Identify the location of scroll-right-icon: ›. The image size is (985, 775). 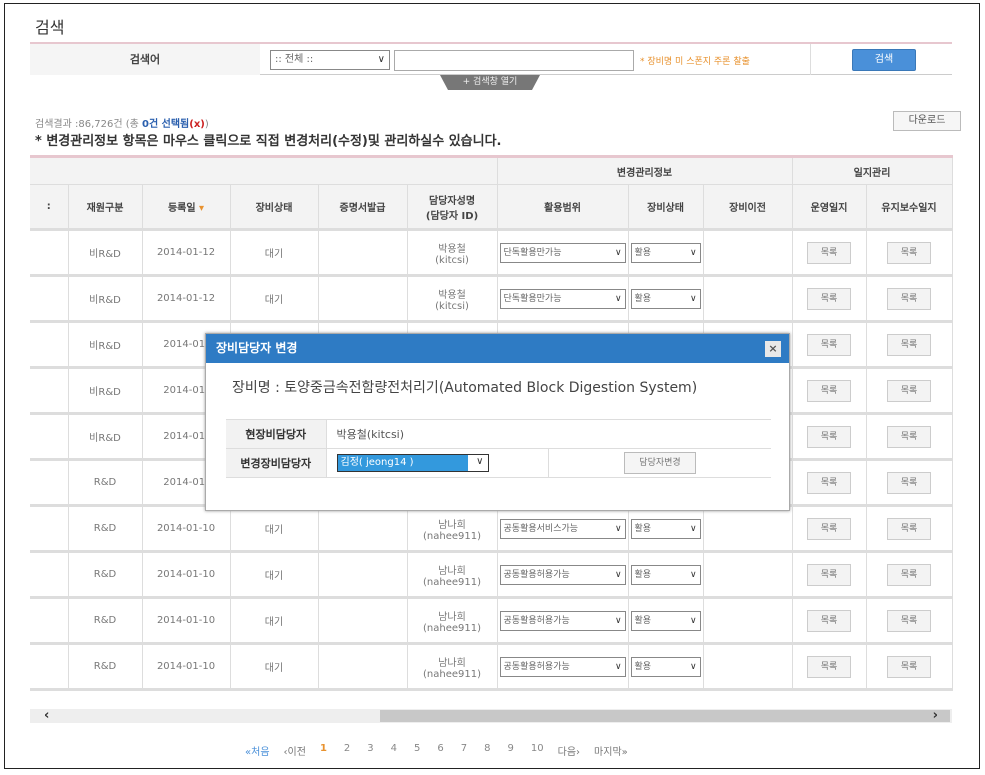
(935, 715).